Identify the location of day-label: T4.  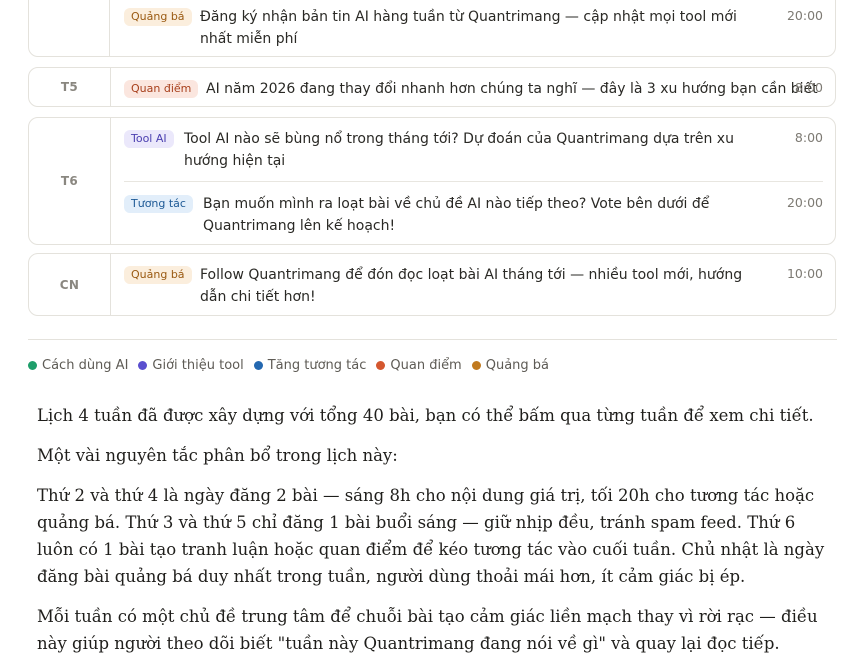
(69, 28).